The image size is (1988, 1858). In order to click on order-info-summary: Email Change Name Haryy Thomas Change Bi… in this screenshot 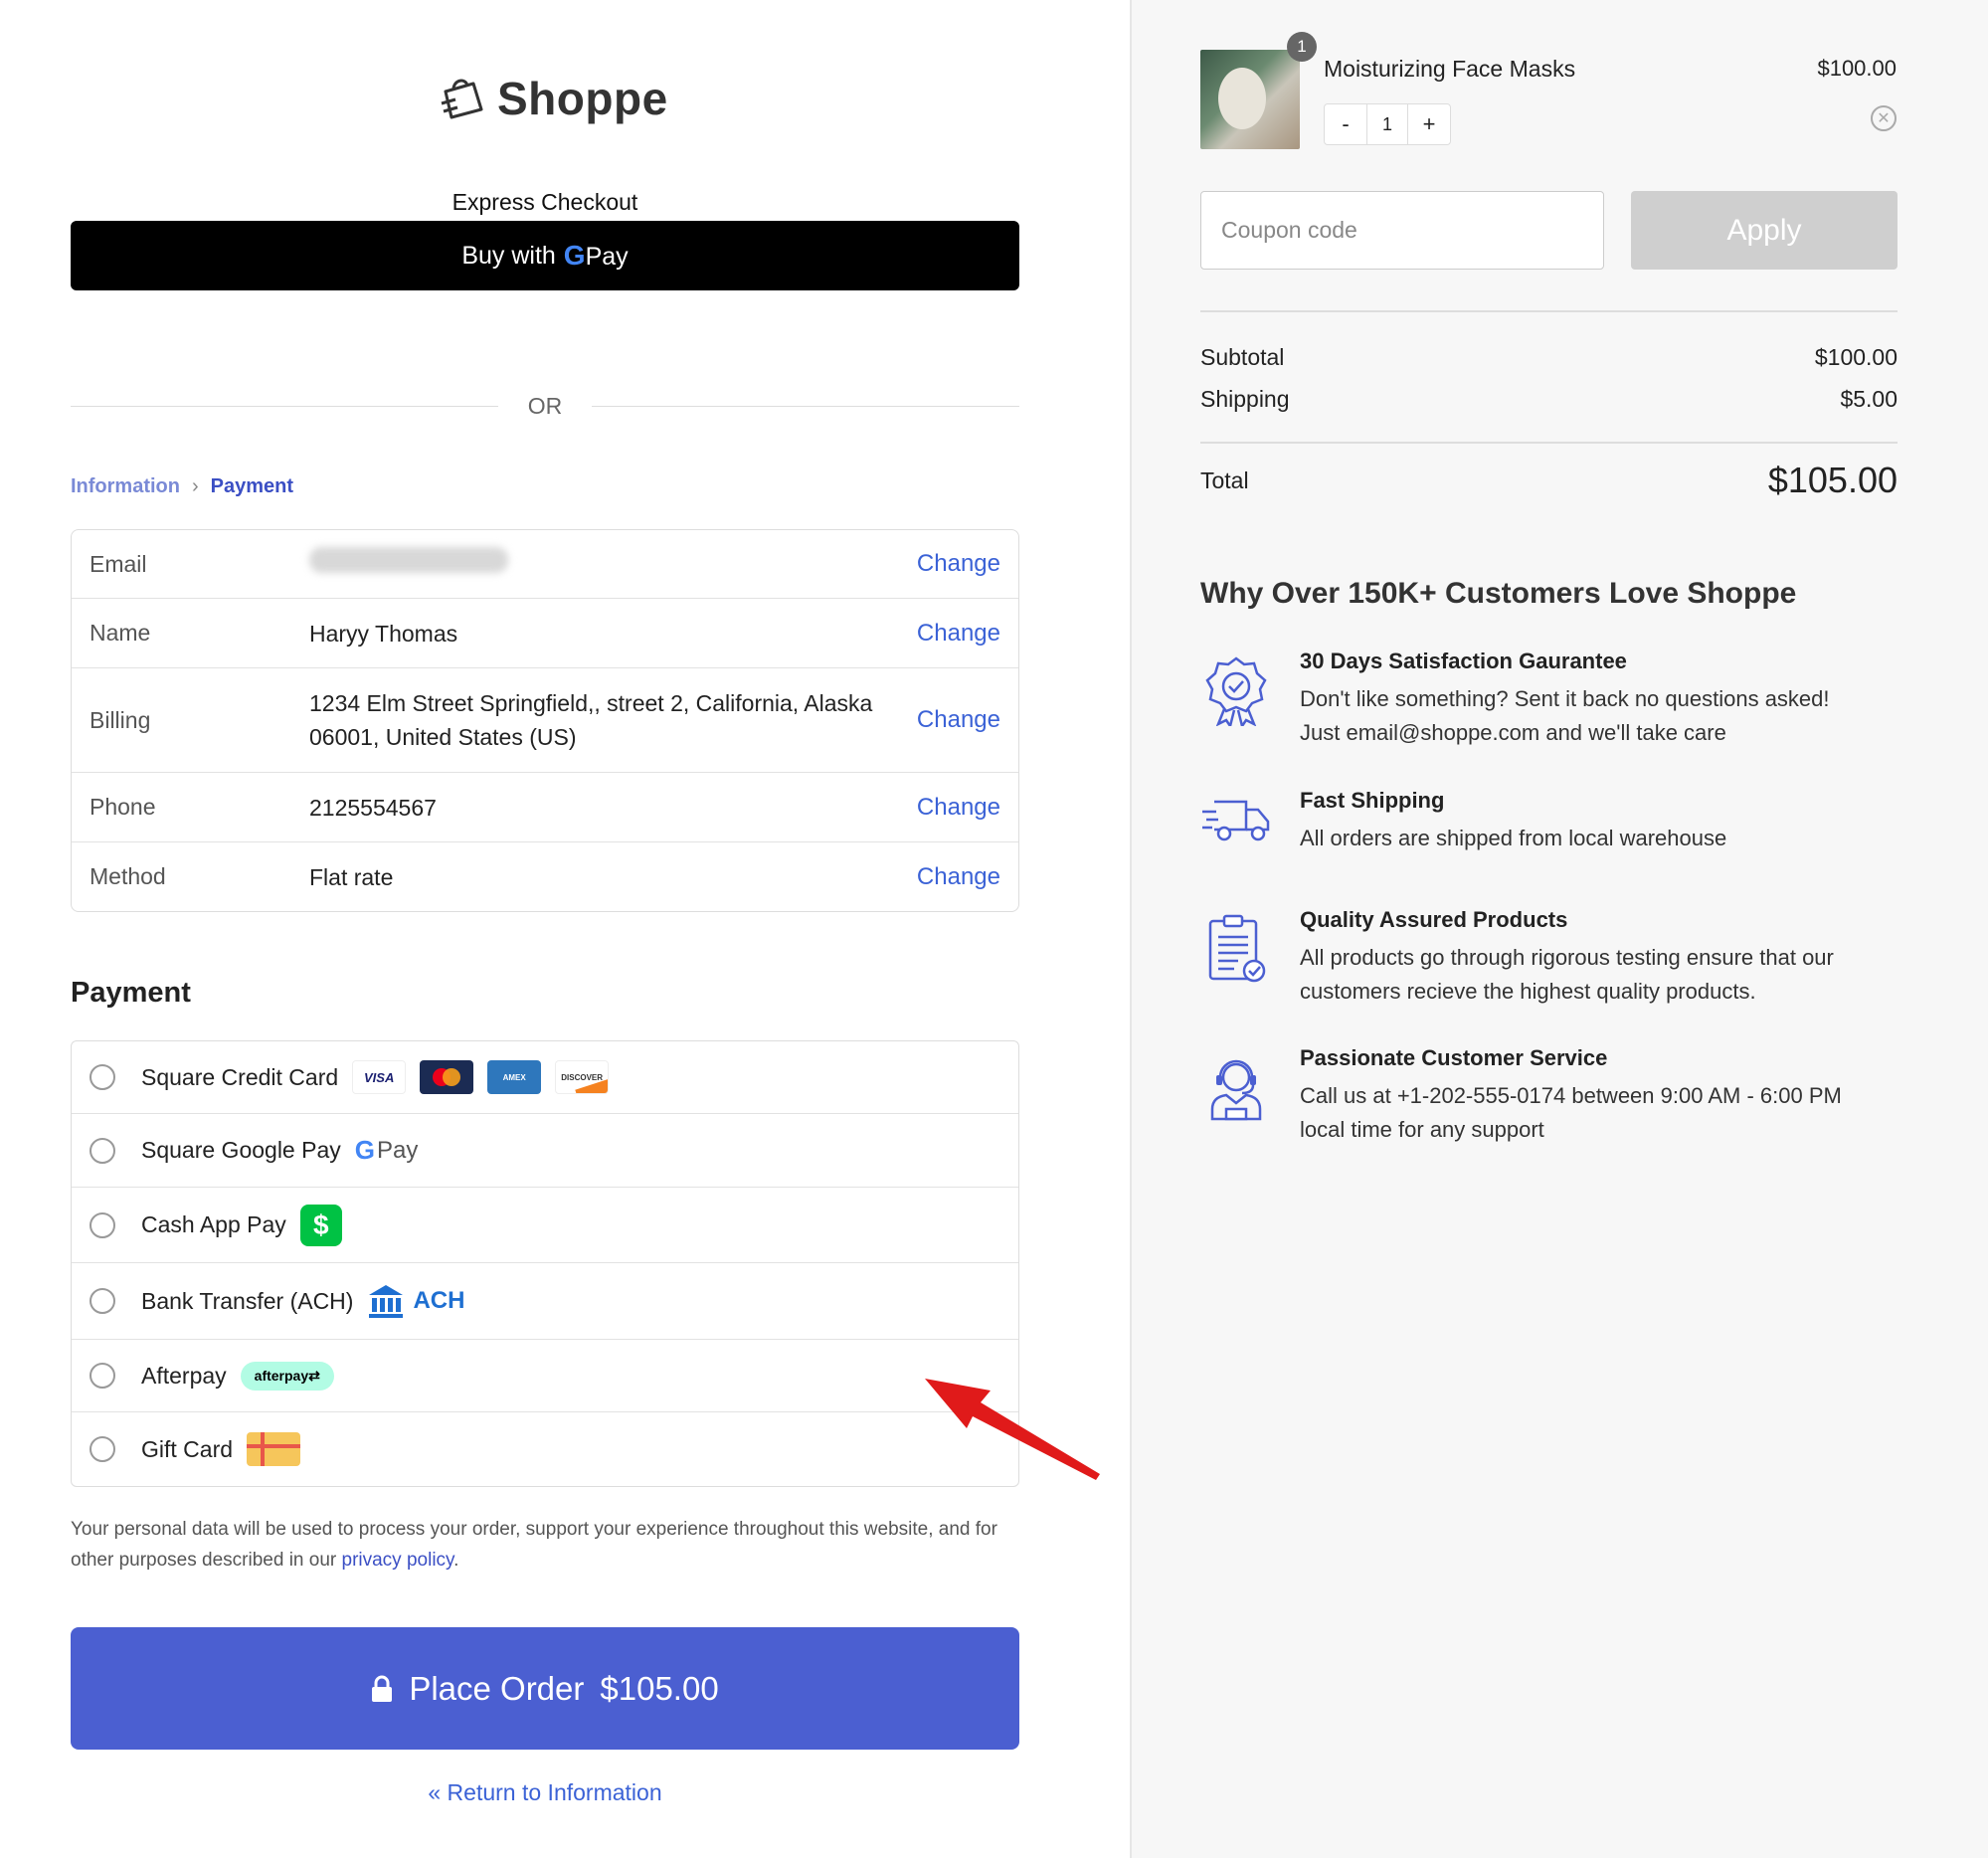, I will do `click(545, 720)`.